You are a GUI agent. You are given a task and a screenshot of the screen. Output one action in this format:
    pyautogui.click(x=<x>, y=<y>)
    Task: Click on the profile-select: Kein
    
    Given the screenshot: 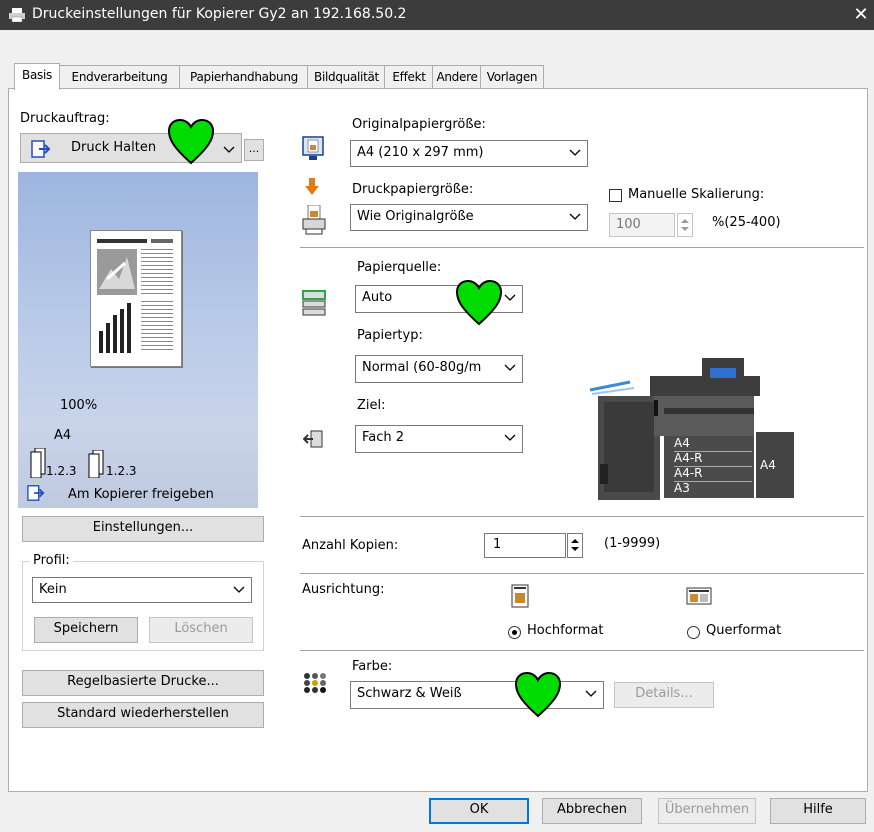 What is the action you would take?
    pyautogui.click(x=142, y=590)
    